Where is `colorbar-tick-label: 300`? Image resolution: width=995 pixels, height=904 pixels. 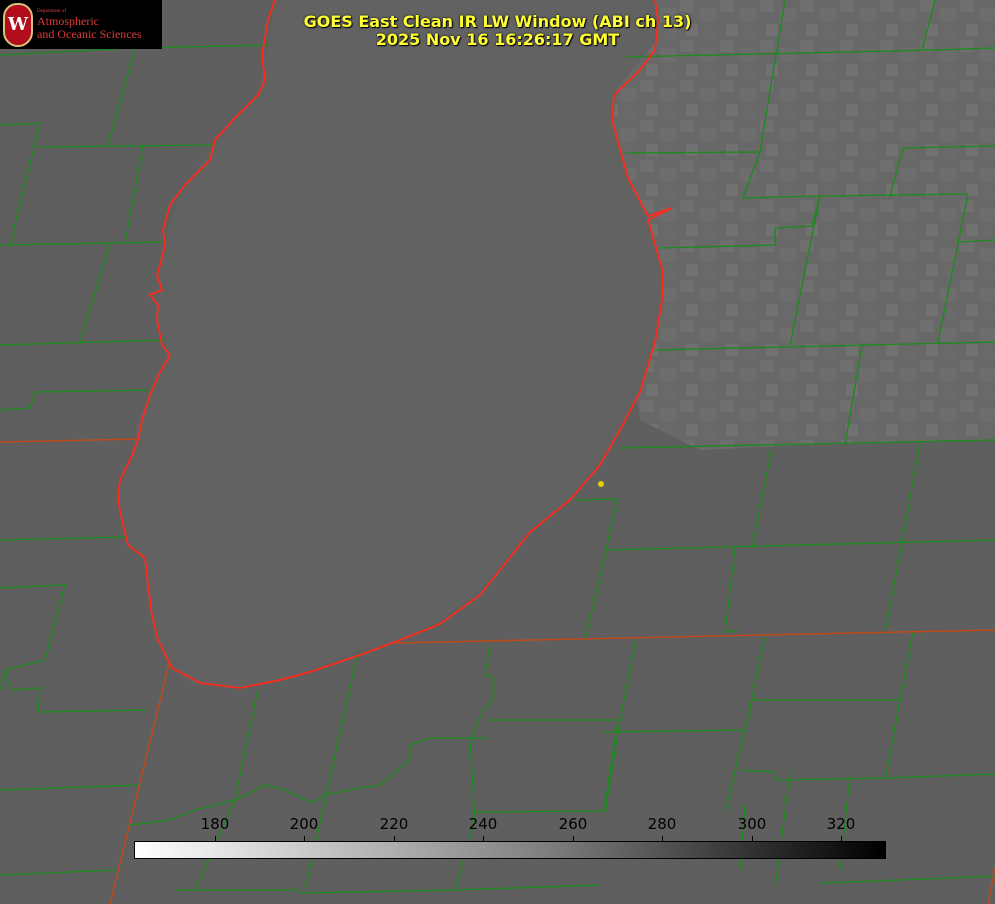 colorbar-tick-label: 300 is located at coordinates (752, 824).